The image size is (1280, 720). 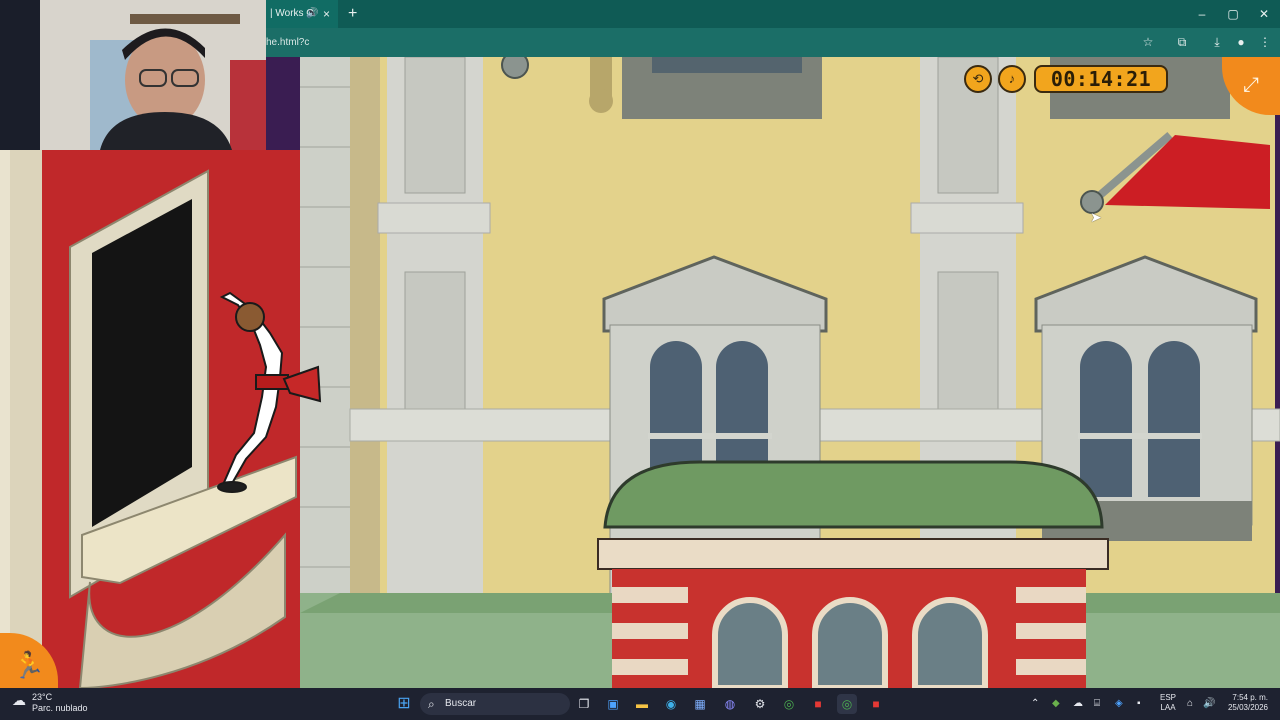 I want to click on webcam-feed, so click(x=133, y=75).